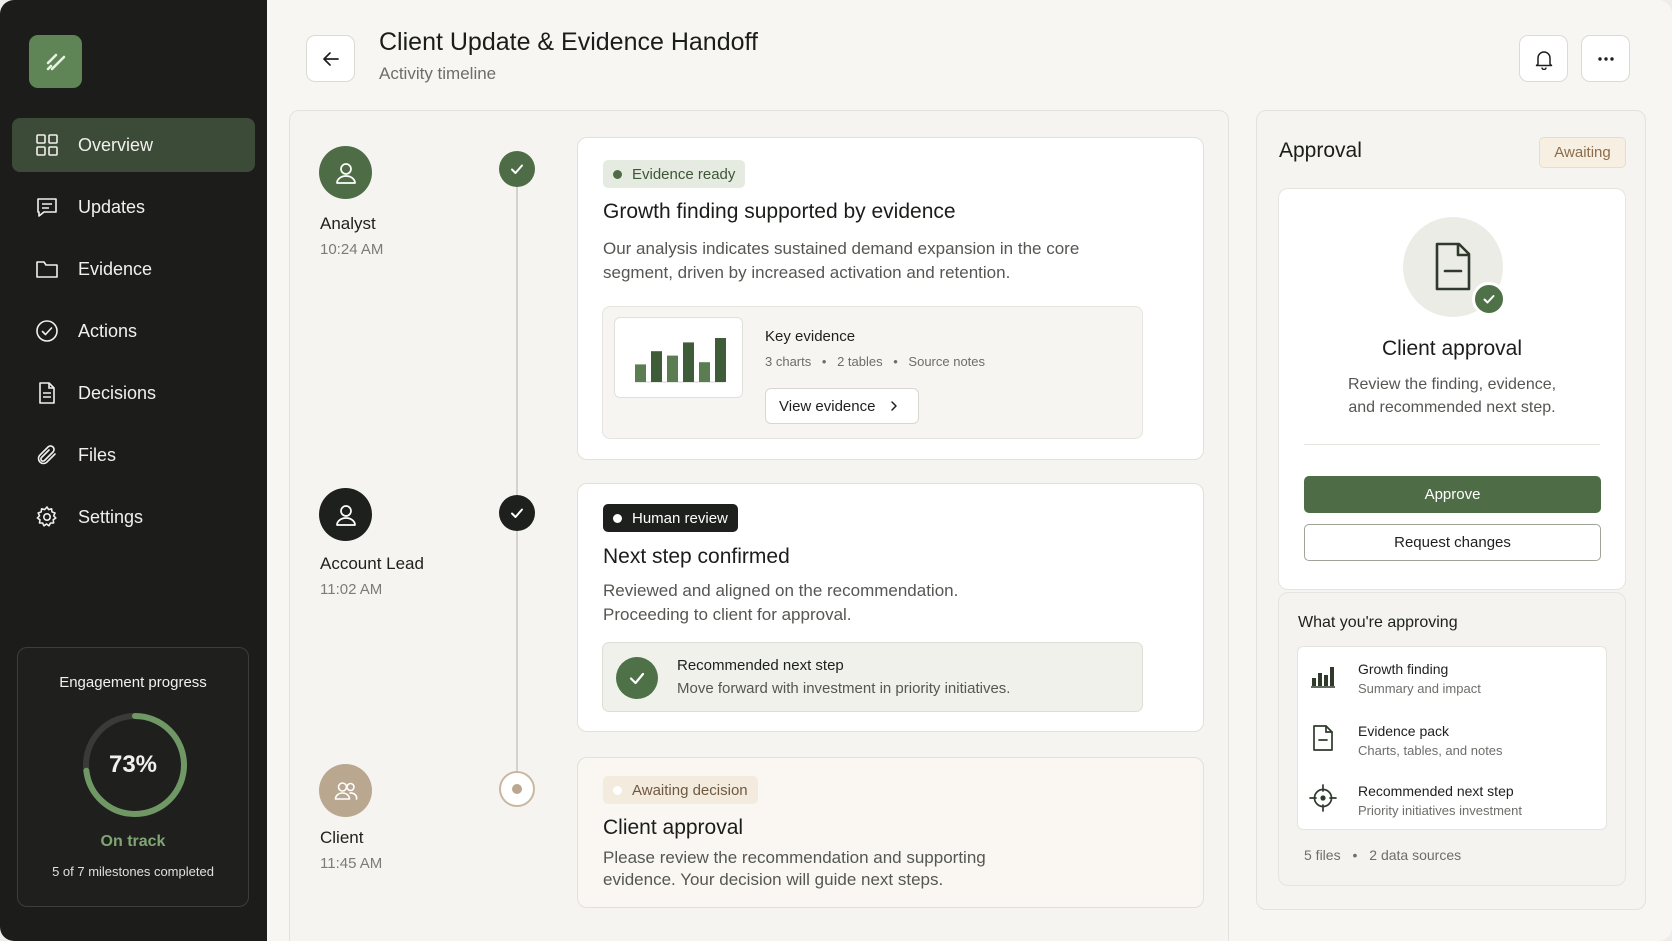 The width and height of the screenshot is (1672, 941). I want to click on grid-icon, so click(47, 145).